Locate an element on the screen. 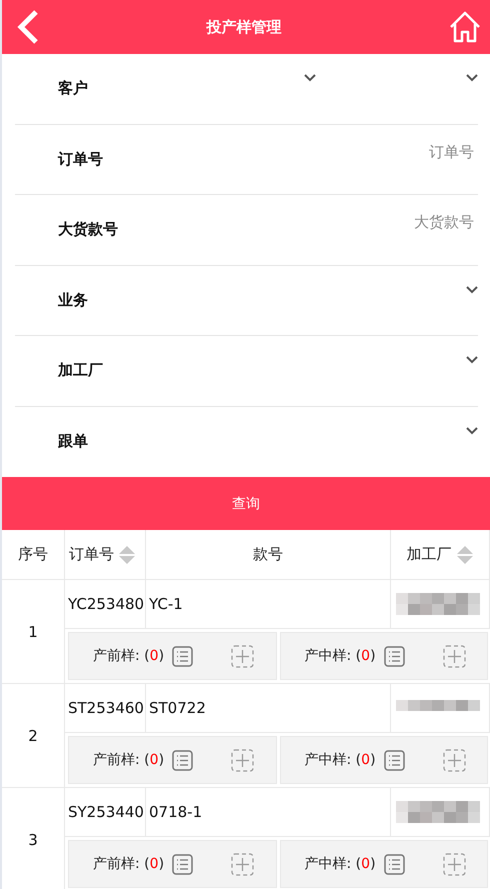 This screenshot has height=889, width=490. page-title: 投产样管理 is located at coordinates (244, 27).